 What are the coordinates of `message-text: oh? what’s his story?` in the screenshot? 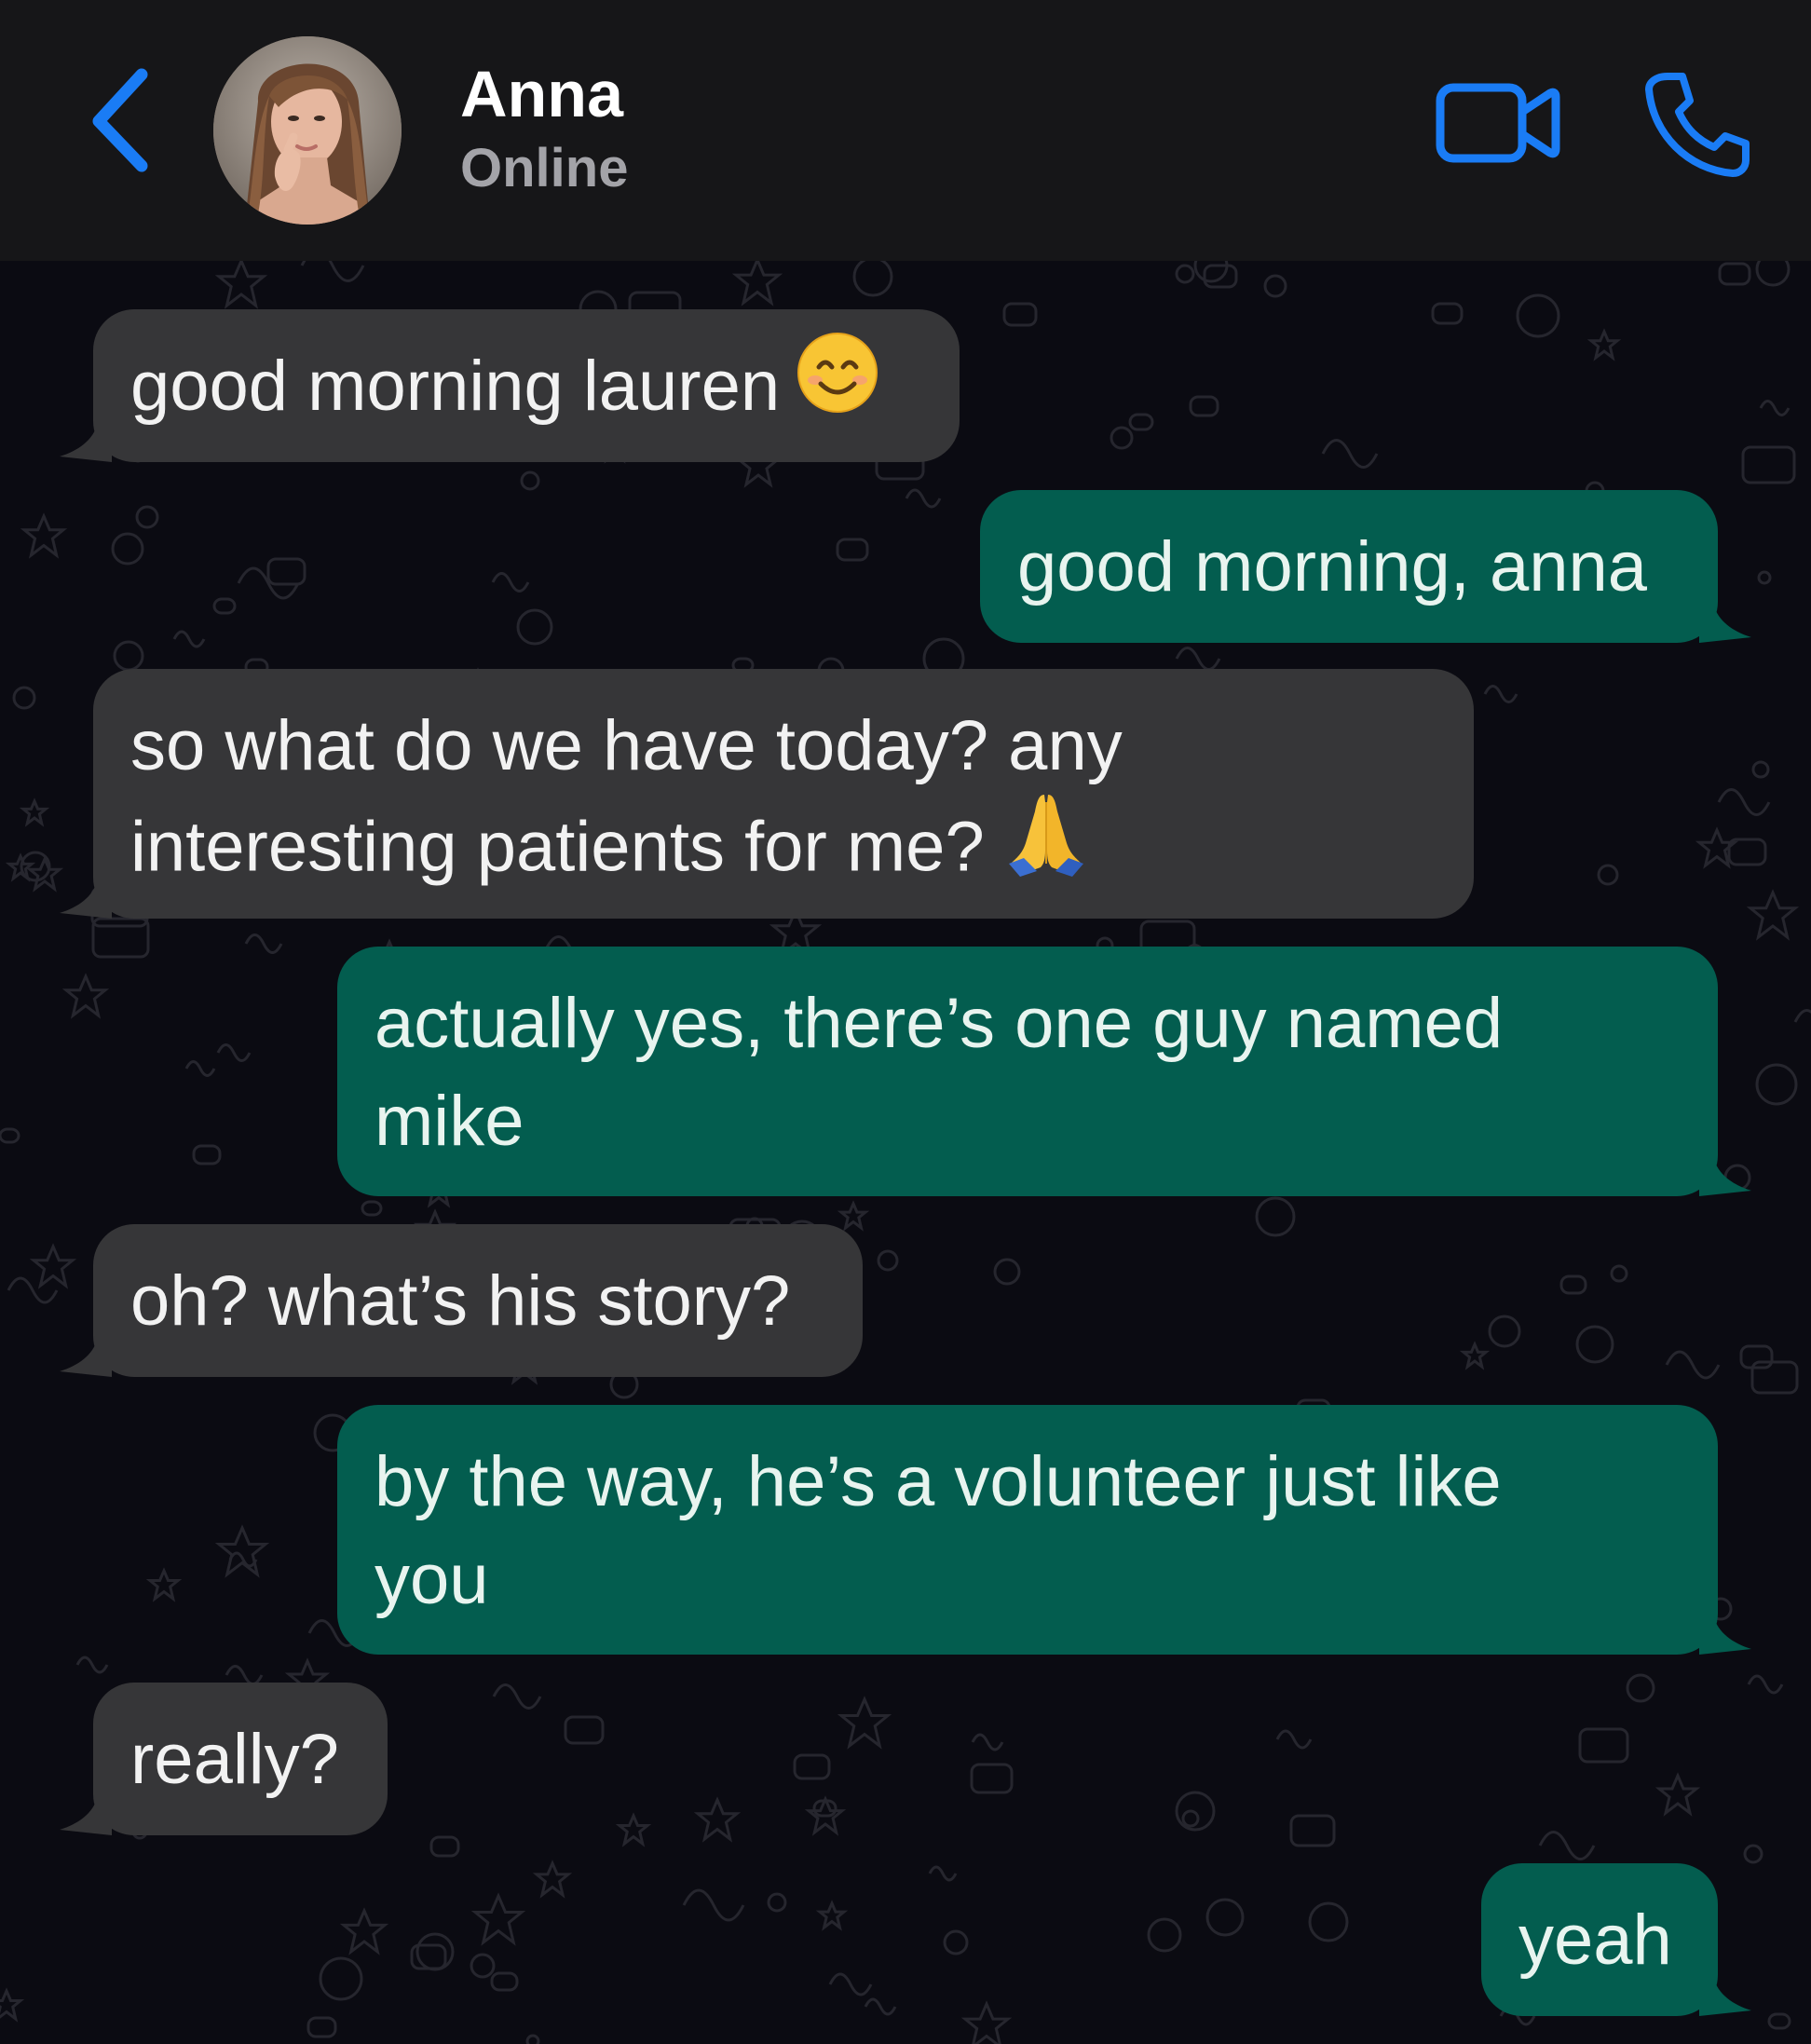 It's located at (461, 1301).